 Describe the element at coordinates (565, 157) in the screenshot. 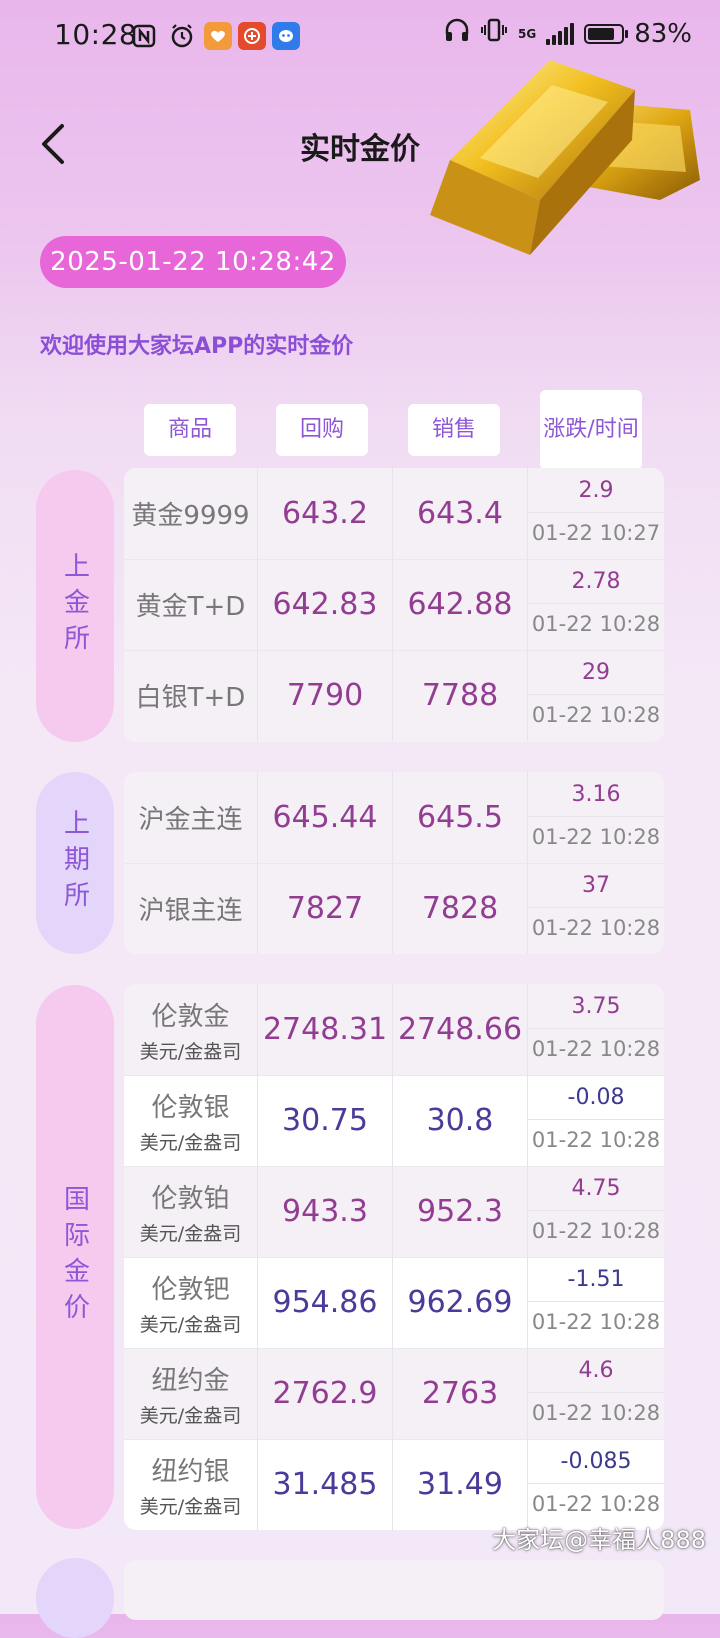

I see `gold-bars-image` at that location.